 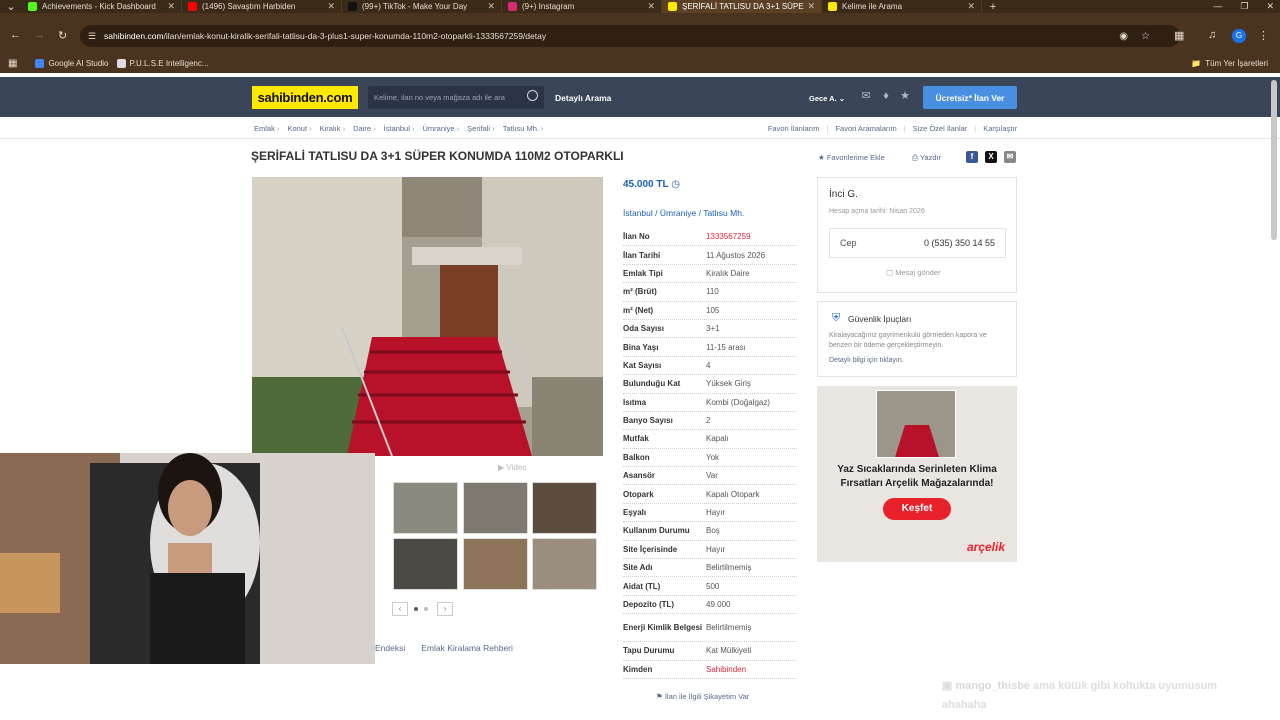 I want to click on facebook-share-icon: f, so click(x=972, y=157).